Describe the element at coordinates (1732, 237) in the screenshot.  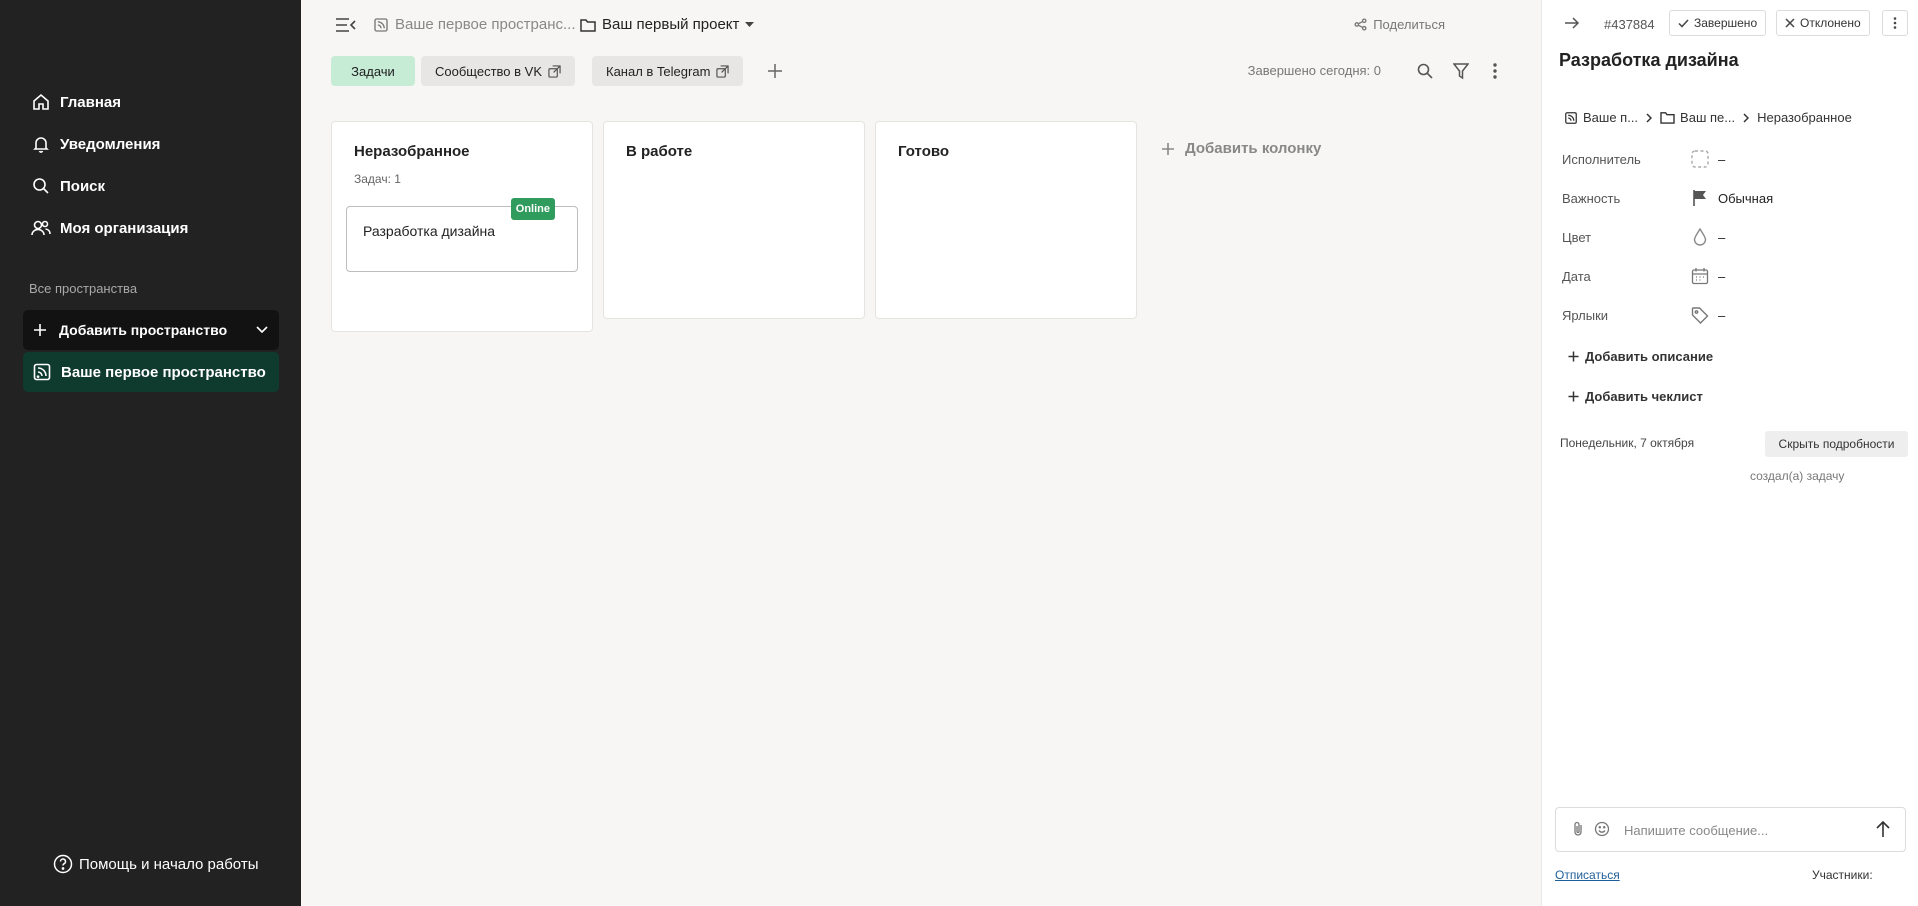
I see `prop-color: Цвет –` at that location.